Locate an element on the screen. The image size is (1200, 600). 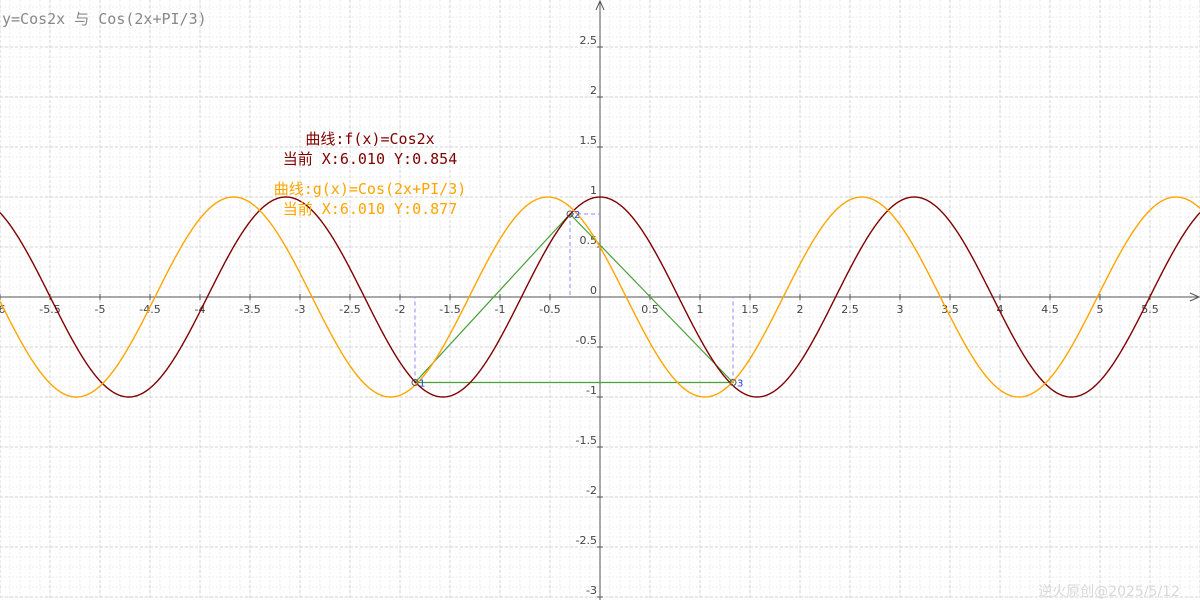
y-tick-label: -2 is located at coordinates (591, 490).